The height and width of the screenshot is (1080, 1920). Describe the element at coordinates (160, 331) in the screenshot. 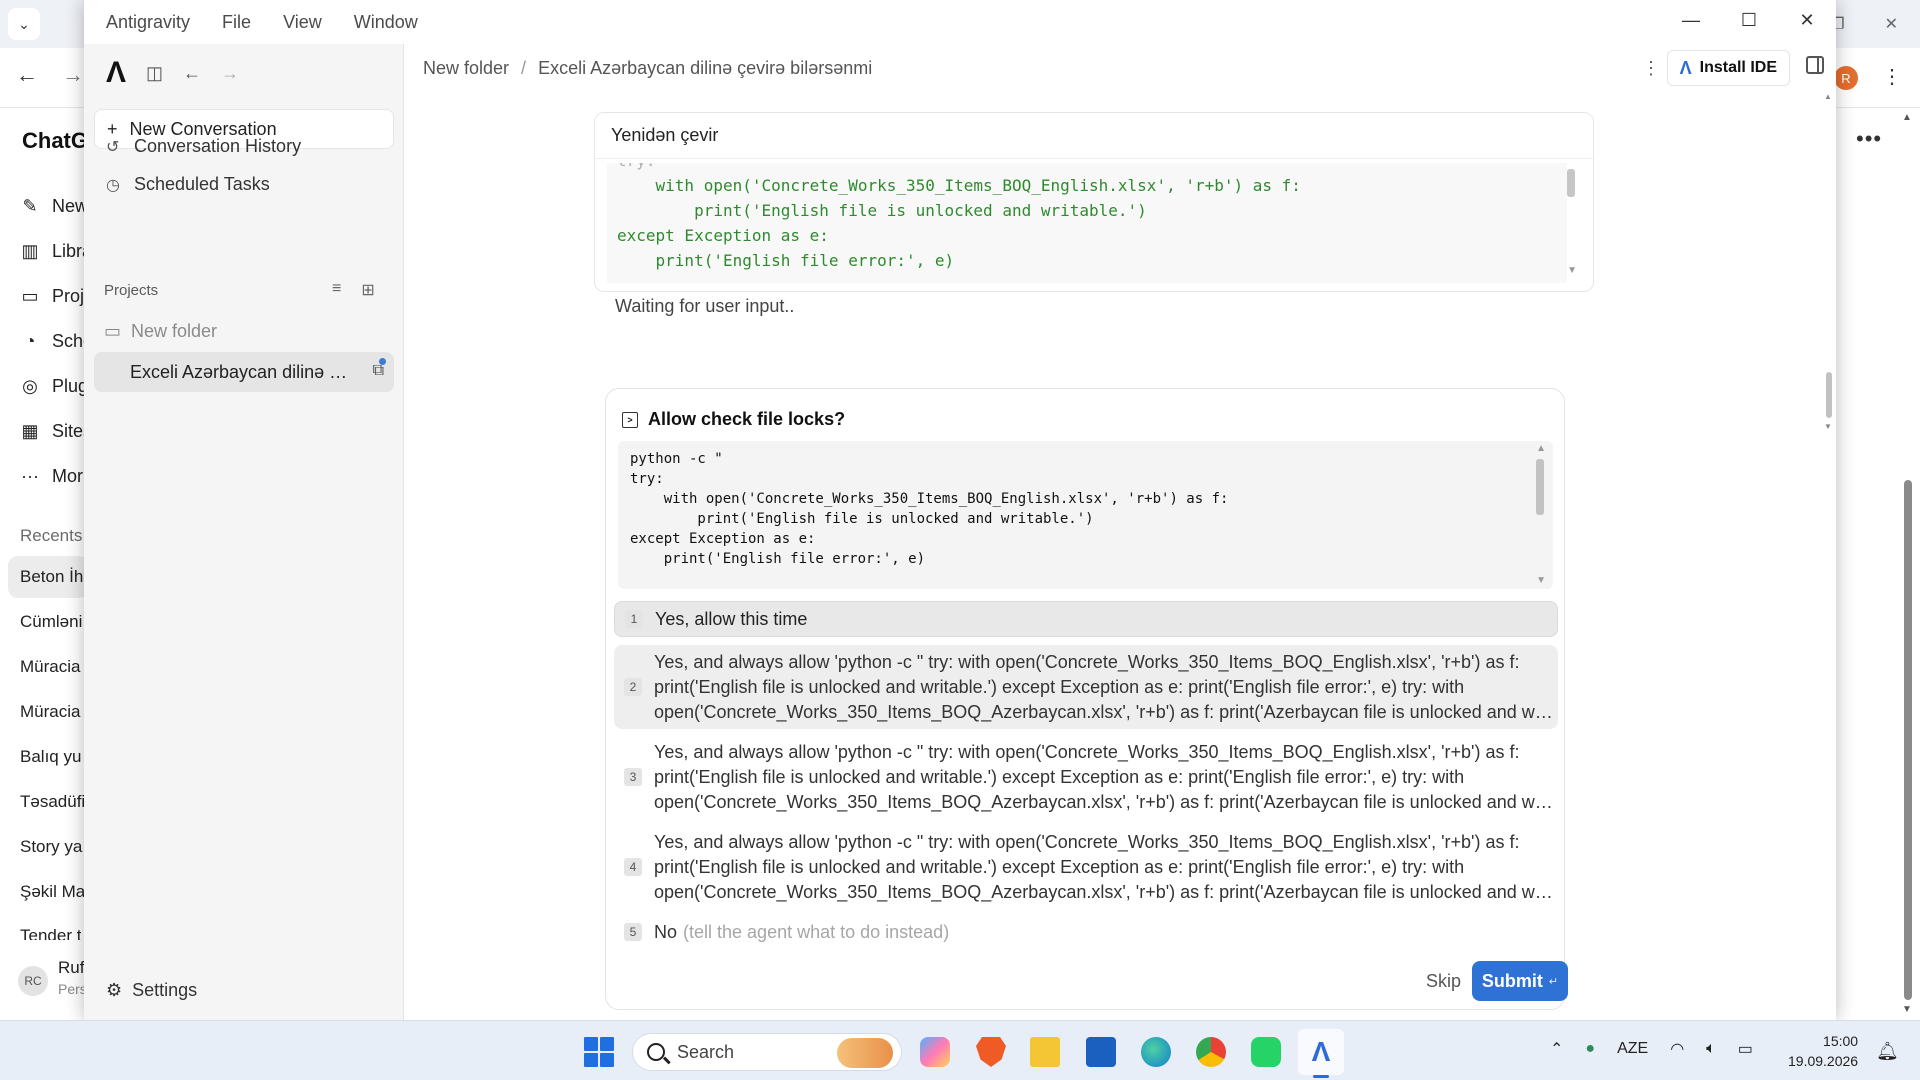

I see `project-folder: ▭ New folder` at that location.